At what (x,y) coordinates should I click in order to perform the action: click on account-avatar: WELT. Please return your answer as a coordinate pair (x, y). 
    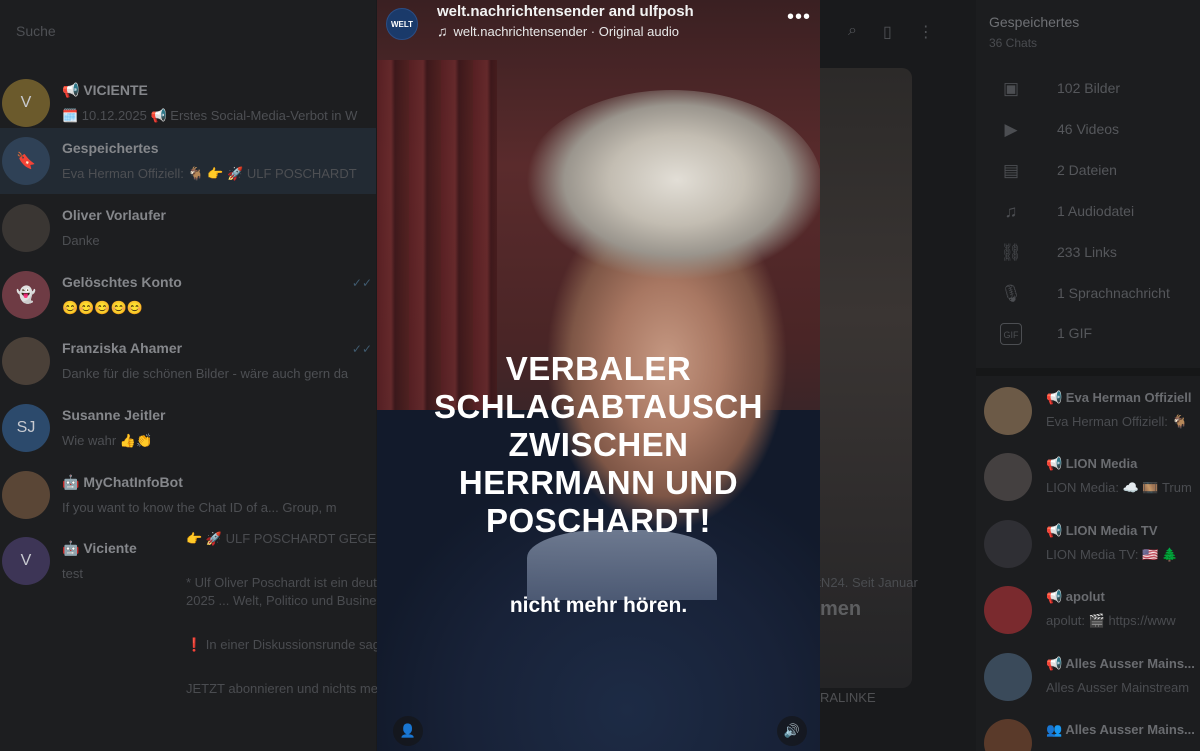
    Looking at the image, I should click on (402, 24).